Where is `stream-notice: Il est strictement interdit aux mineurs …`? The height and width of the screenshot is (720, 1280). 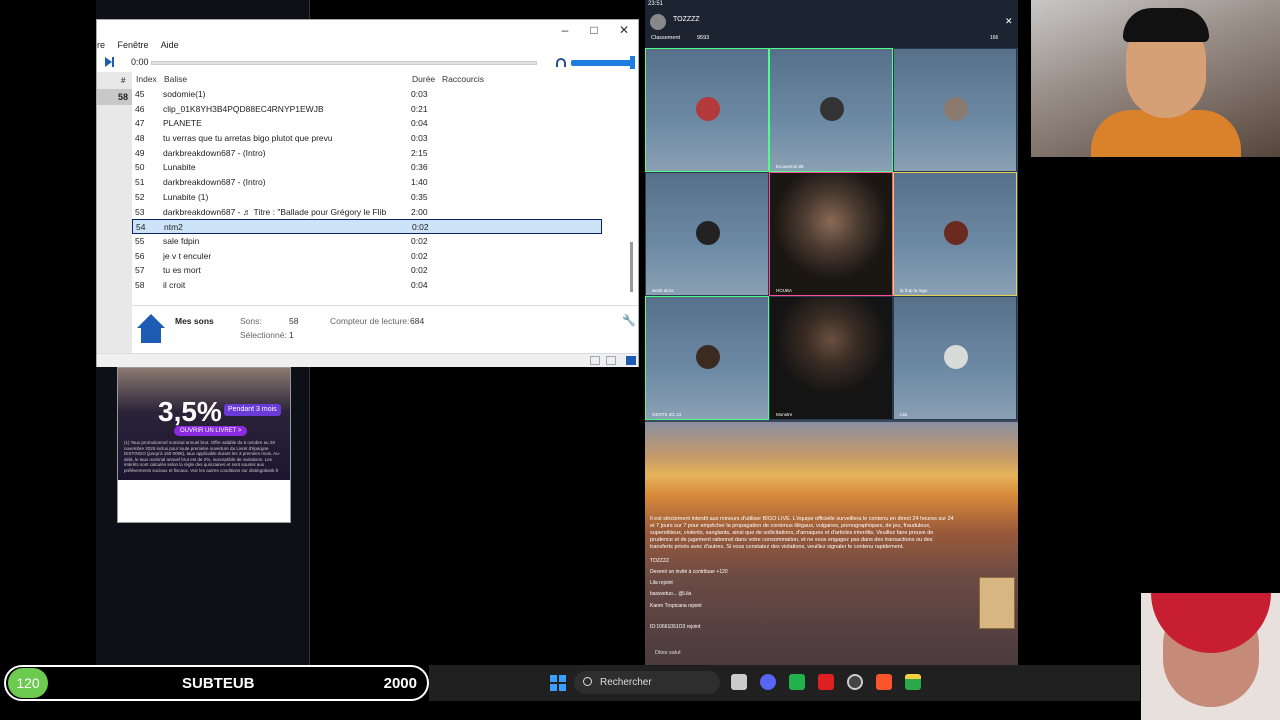
stream-notice: Il est strictement interdit aux mineurs … is located at coordinates (802, 533).